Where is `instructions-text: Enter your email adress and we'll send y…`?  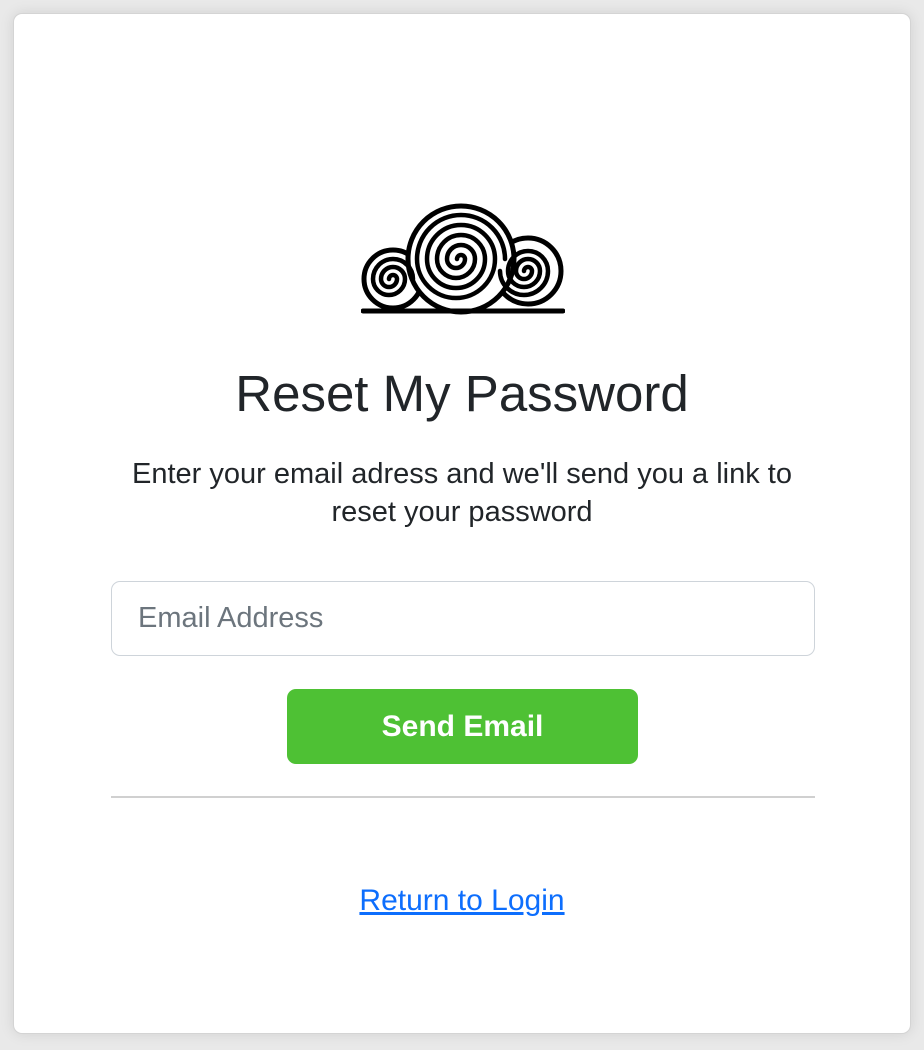 instructions-text: Enter your email adress and we'll send y… is located at coordinates (462, 493).